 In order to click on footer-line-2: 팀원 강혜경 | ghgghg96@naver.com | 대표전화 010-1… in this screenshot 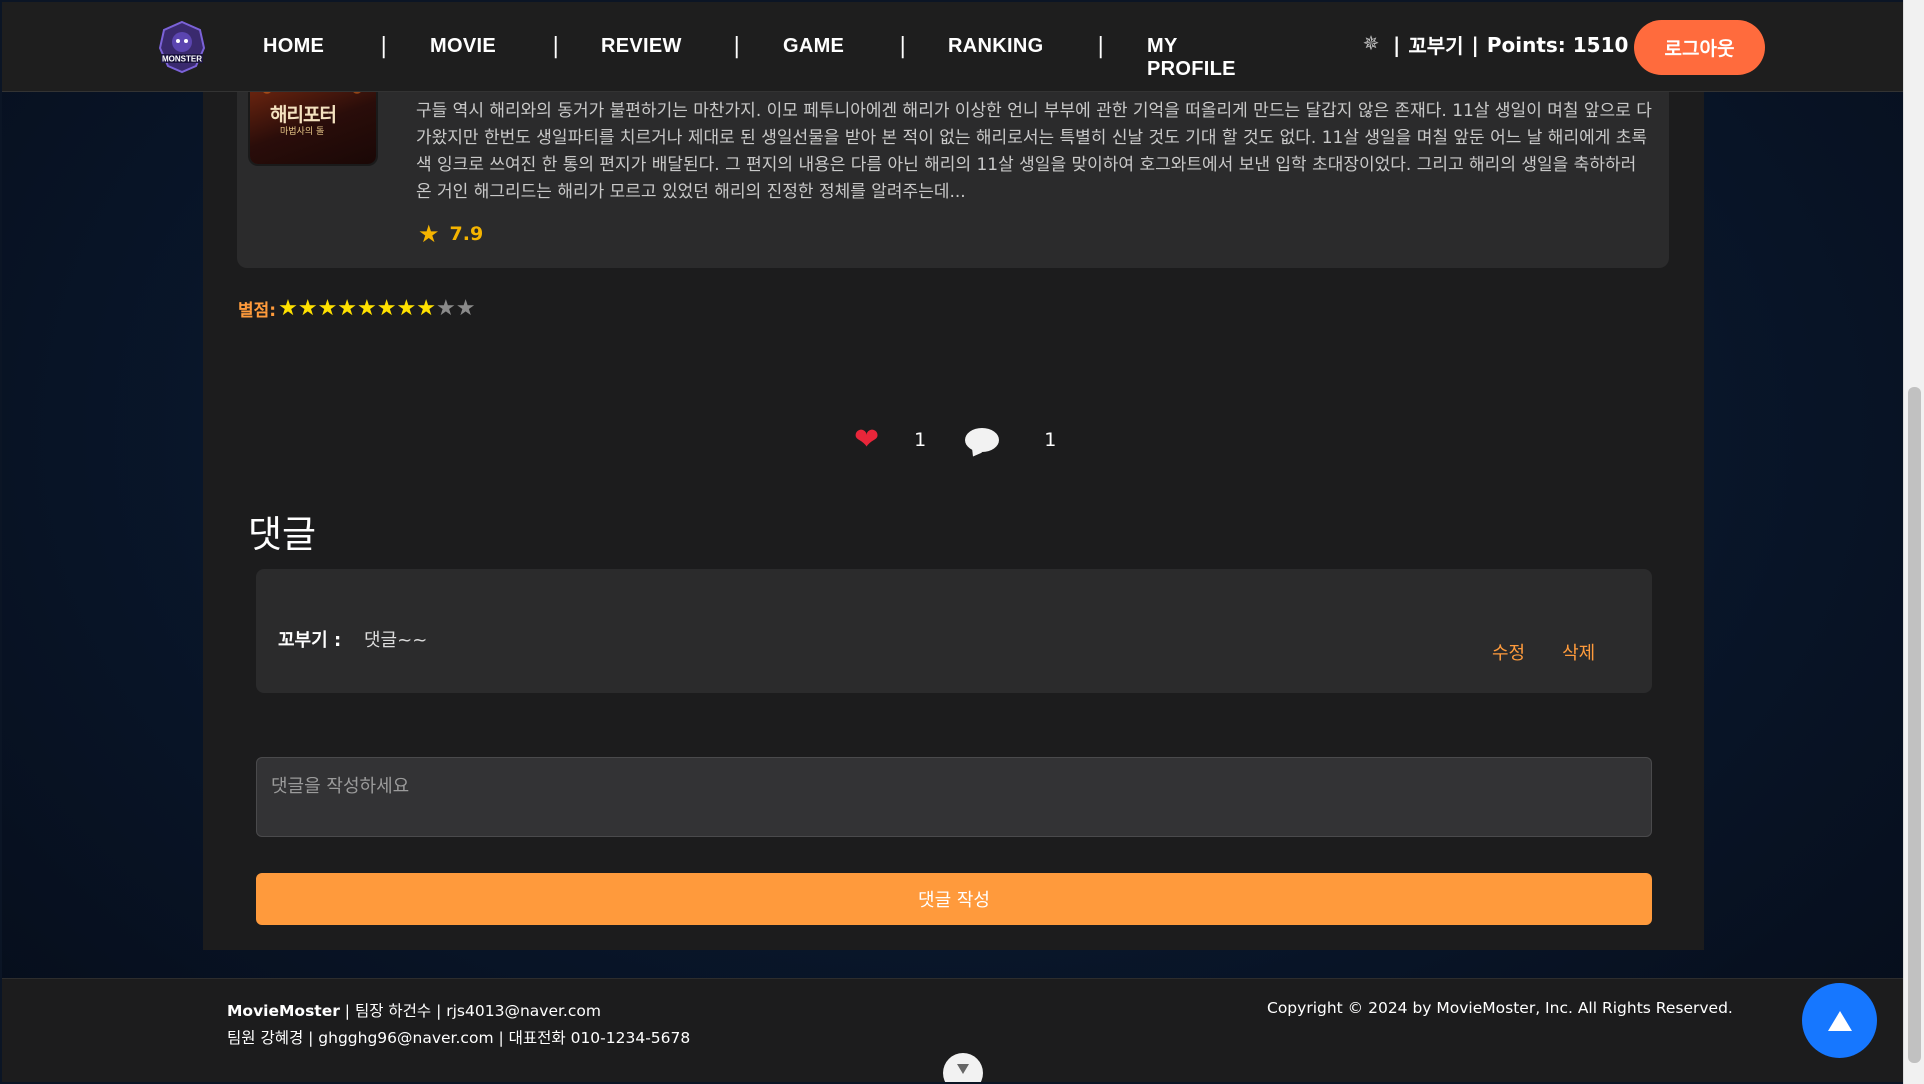, I will do `click(459, 1038)`.